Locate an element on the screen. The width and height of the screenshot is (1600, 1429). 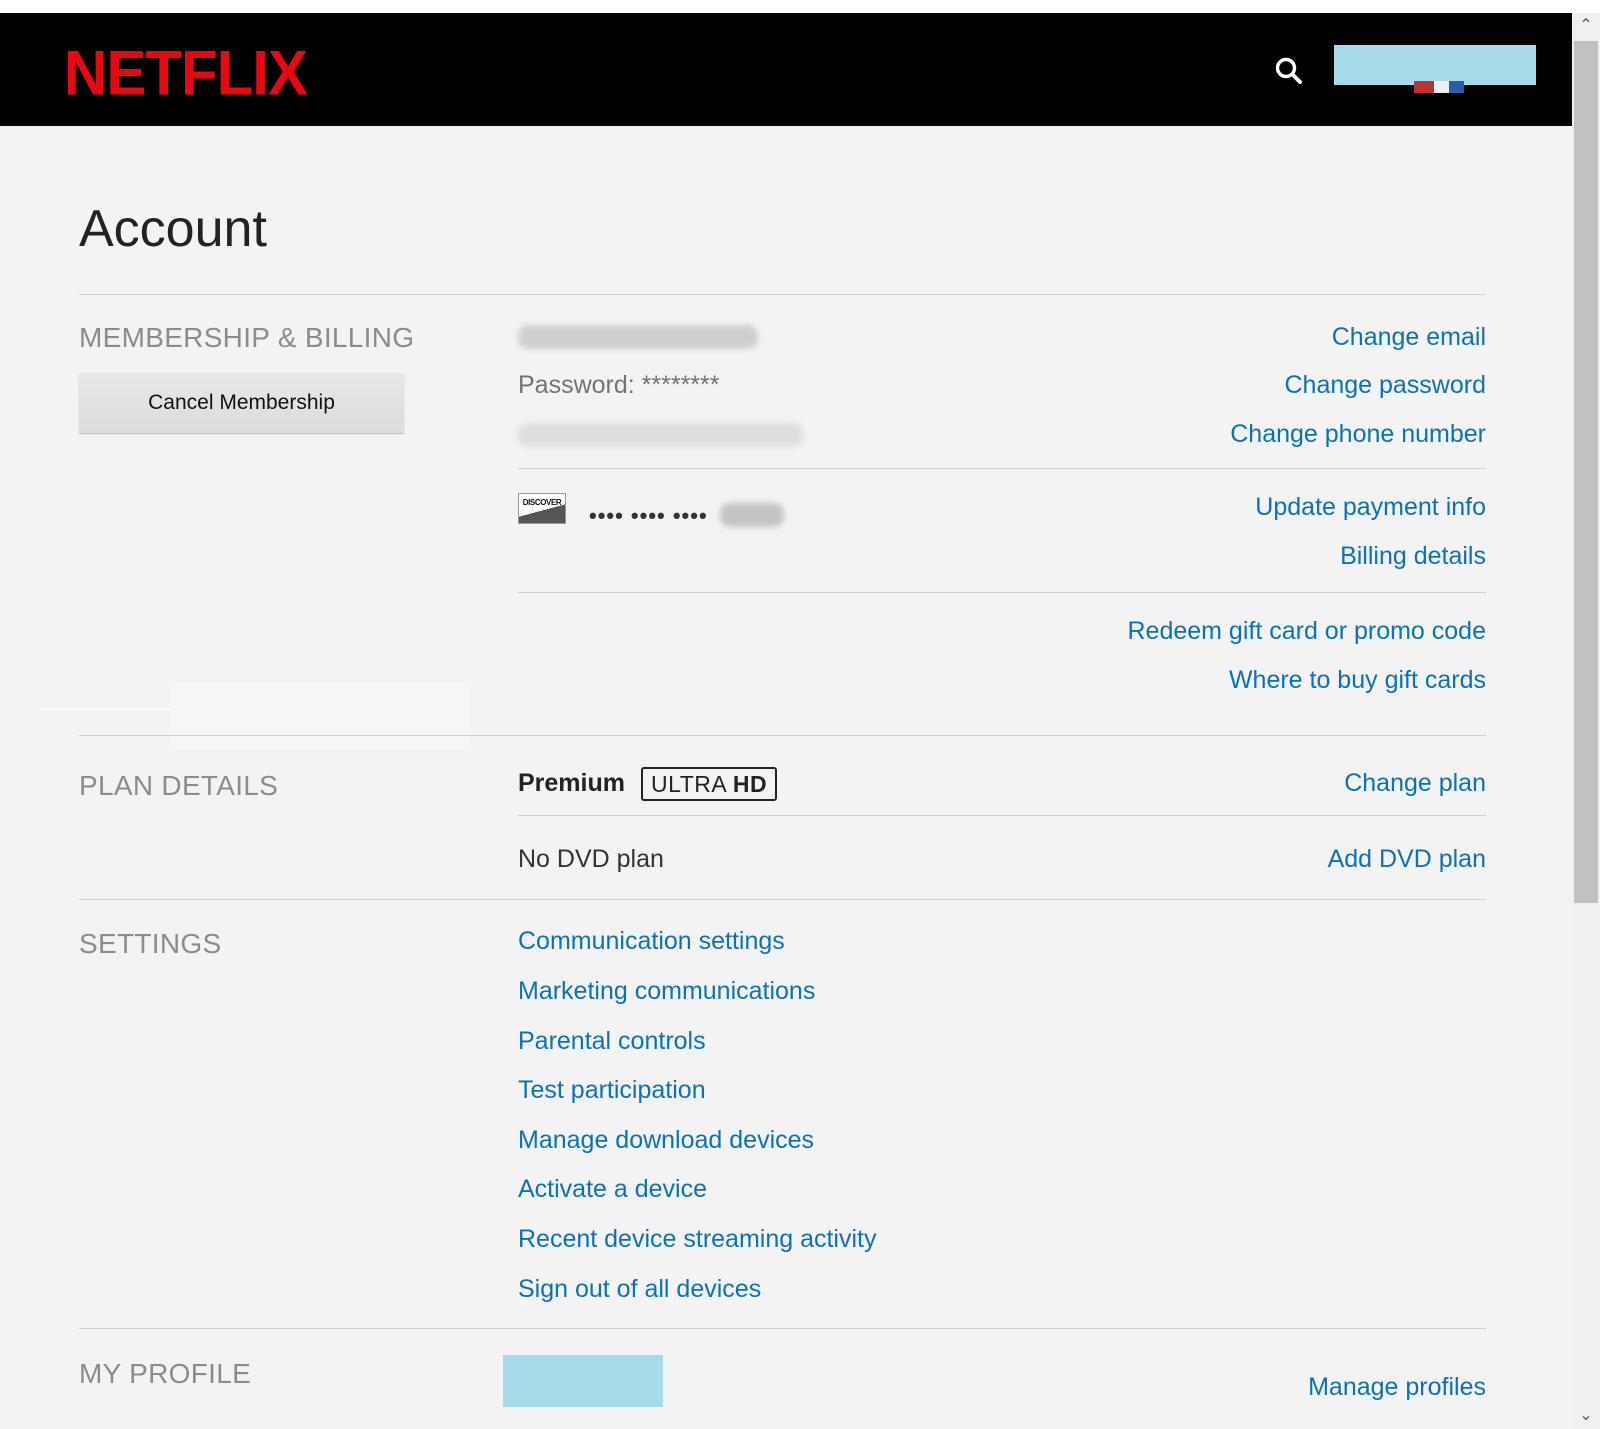
badge-bold-text: HD is located at coordinates (750, 784).